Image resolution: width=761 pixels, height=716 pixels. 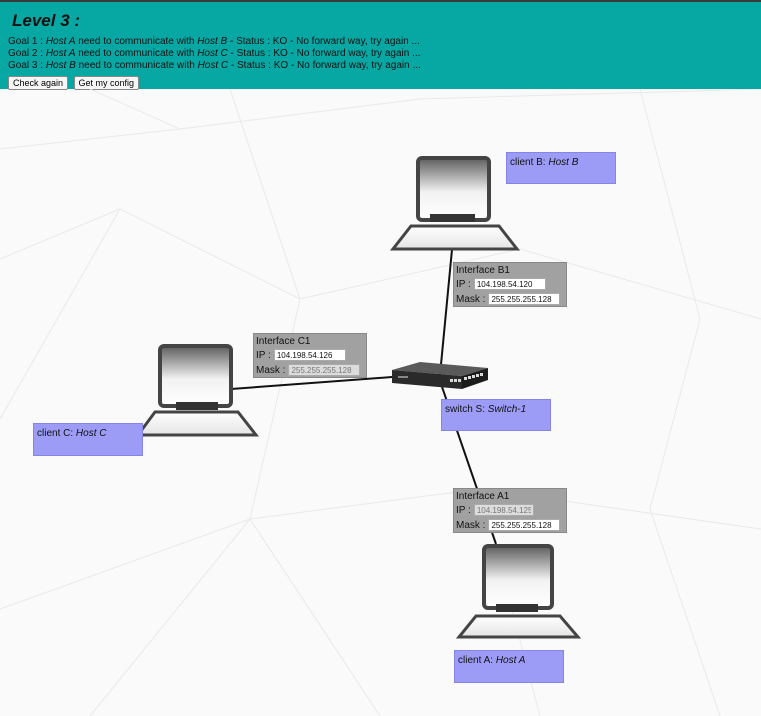 I want to click on interface-c1-ip-input, so click(x=309, y=355).